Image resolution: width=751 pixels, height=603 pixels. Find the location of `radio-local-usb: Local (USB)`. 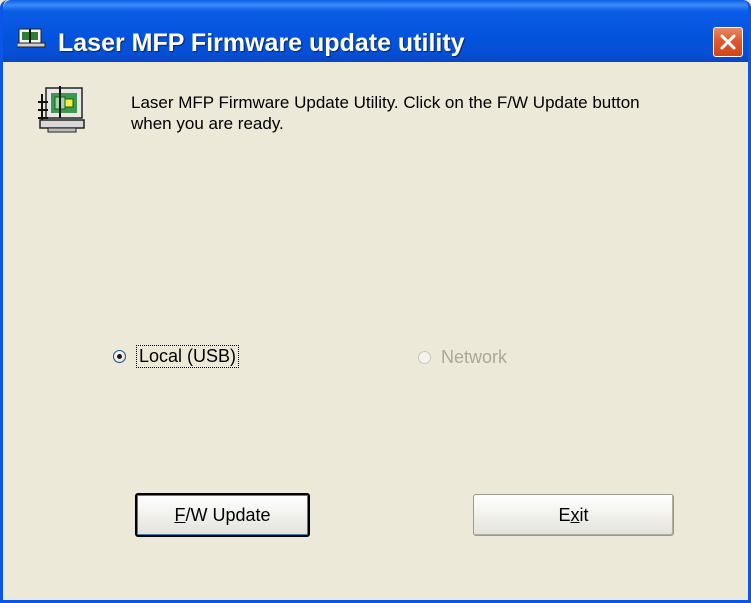

radio-local-usb: Local (USB) is located at coordinates (176, 356).